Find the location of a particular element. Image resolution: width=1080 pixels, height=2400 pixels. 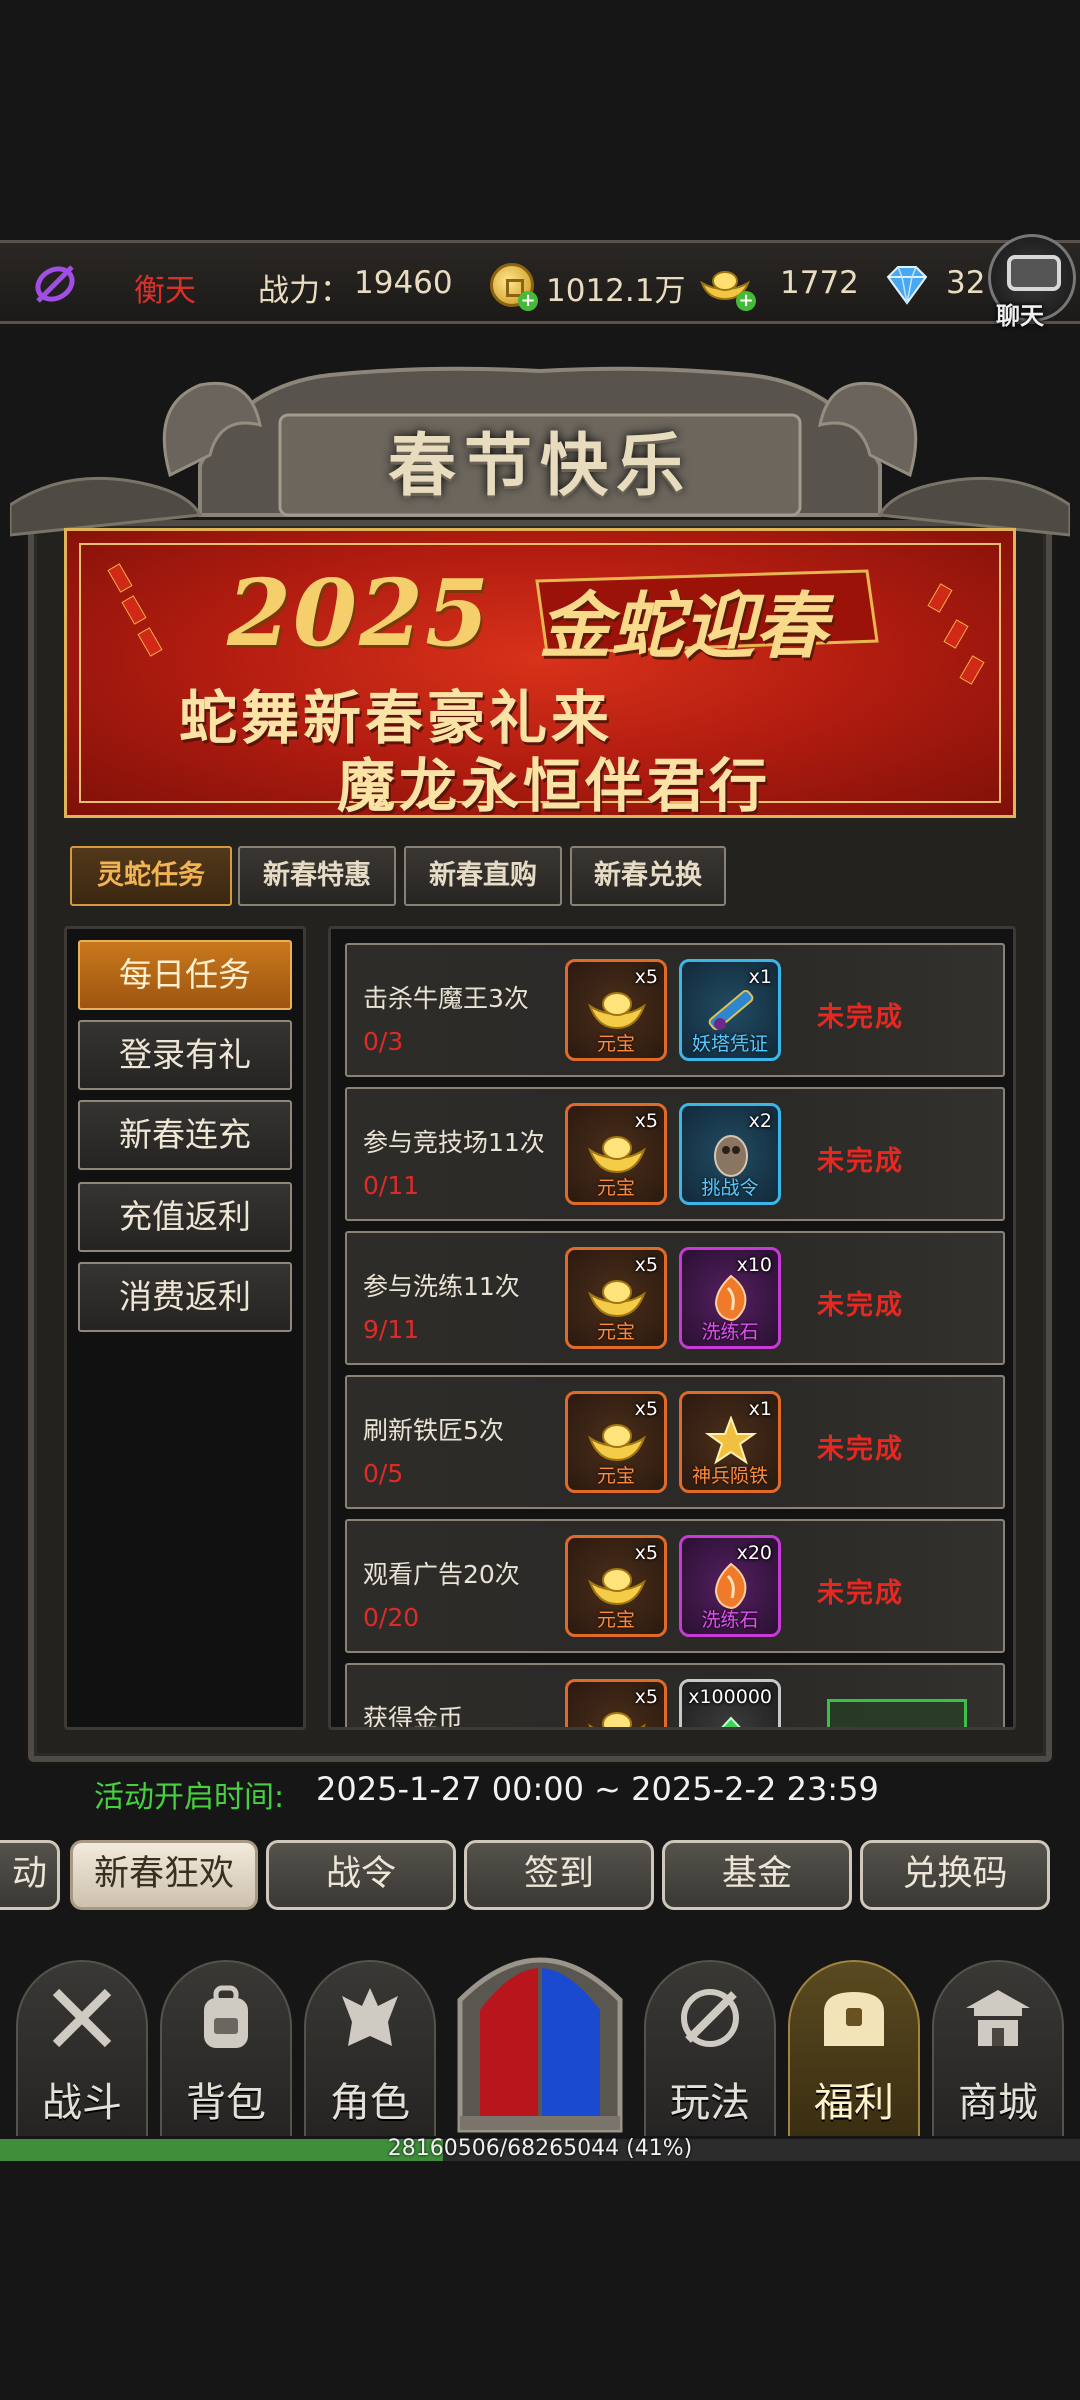

reward-ingot: x5 is located at coordinates (616, 1703).